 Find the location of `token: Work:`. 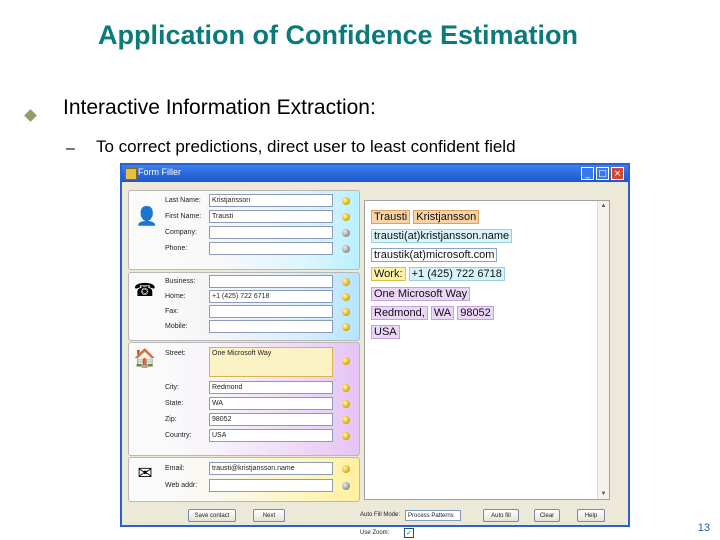

token: Work: is located at coordinates (388, 274).